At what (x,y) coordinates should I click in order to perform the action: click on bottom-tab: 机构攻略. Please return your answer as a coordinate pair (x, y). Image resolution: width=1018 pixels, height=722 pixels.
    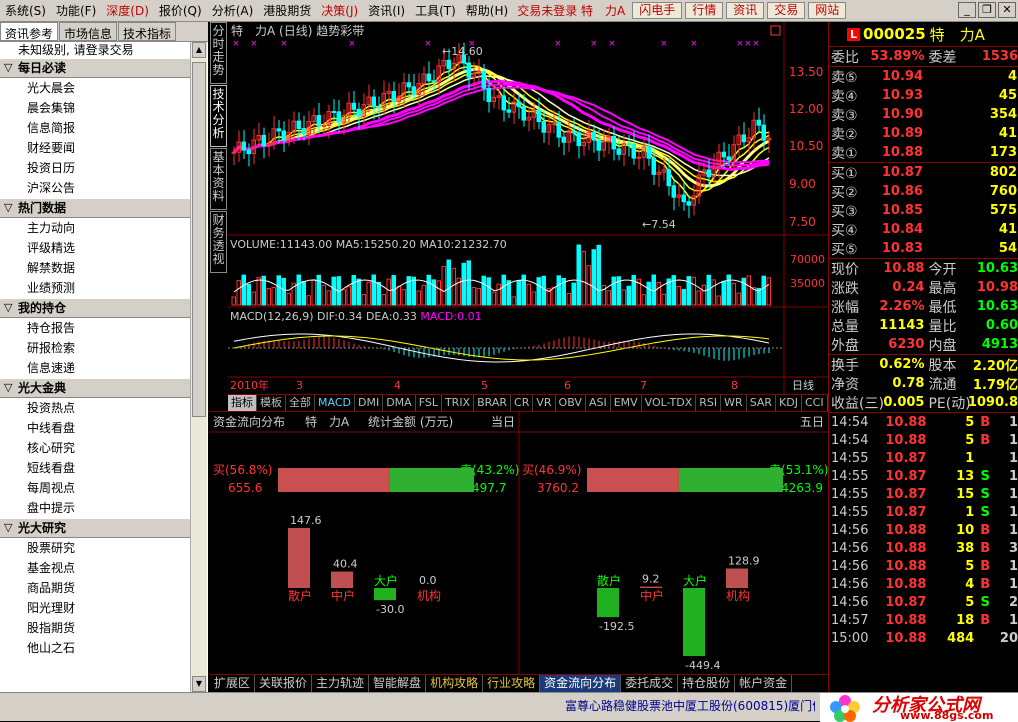
    Looking at the image, I should click on (455, 683).